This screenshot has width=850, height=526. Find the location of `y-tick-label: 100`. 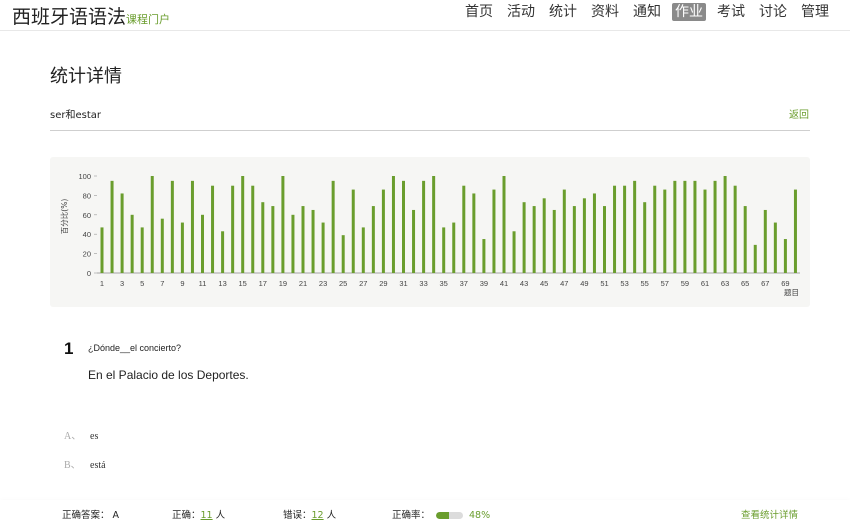

y-tick-label: 100 is located at coordinates (84, 176).